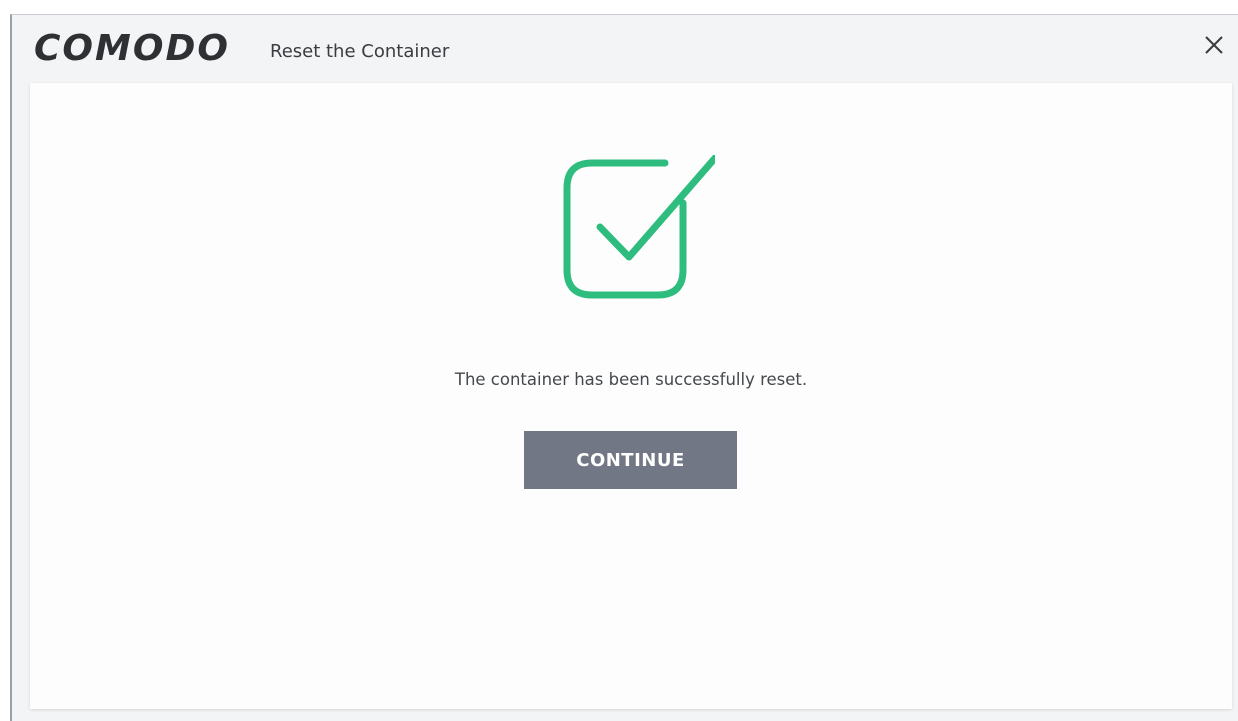 Image resolution: width=1238 pixels, height=721 pixels. I want to click on window-title: Reset the Container, so click(360, 51).